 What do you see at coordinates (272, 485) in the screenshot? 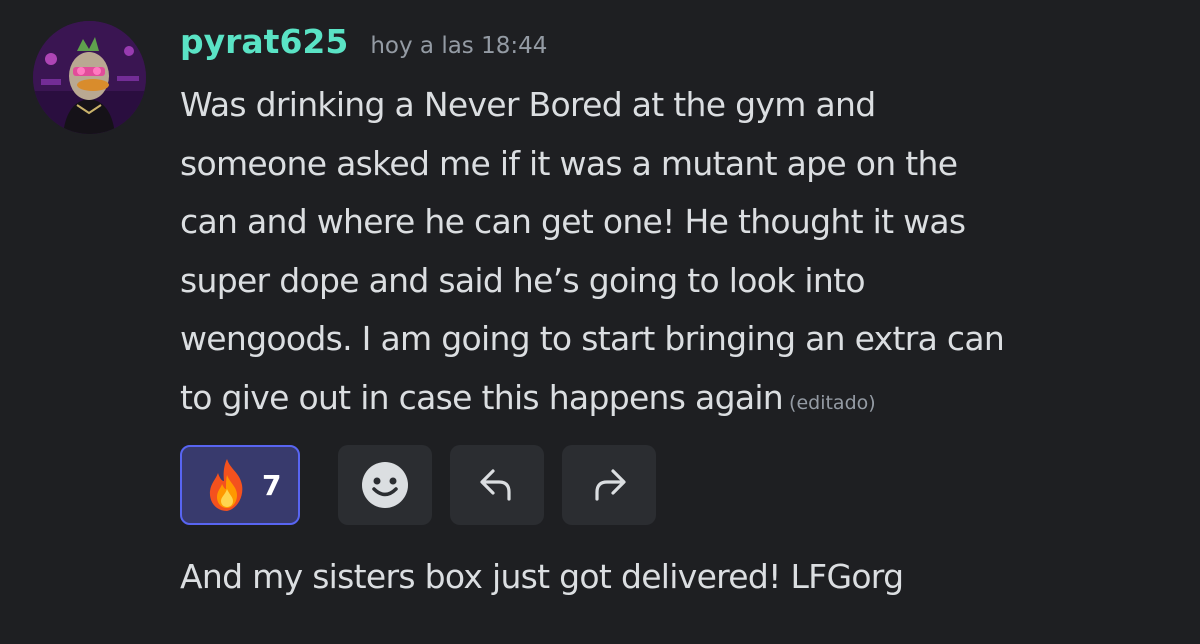
I see `reaction-count: 7` at bounding box center [272, 485].